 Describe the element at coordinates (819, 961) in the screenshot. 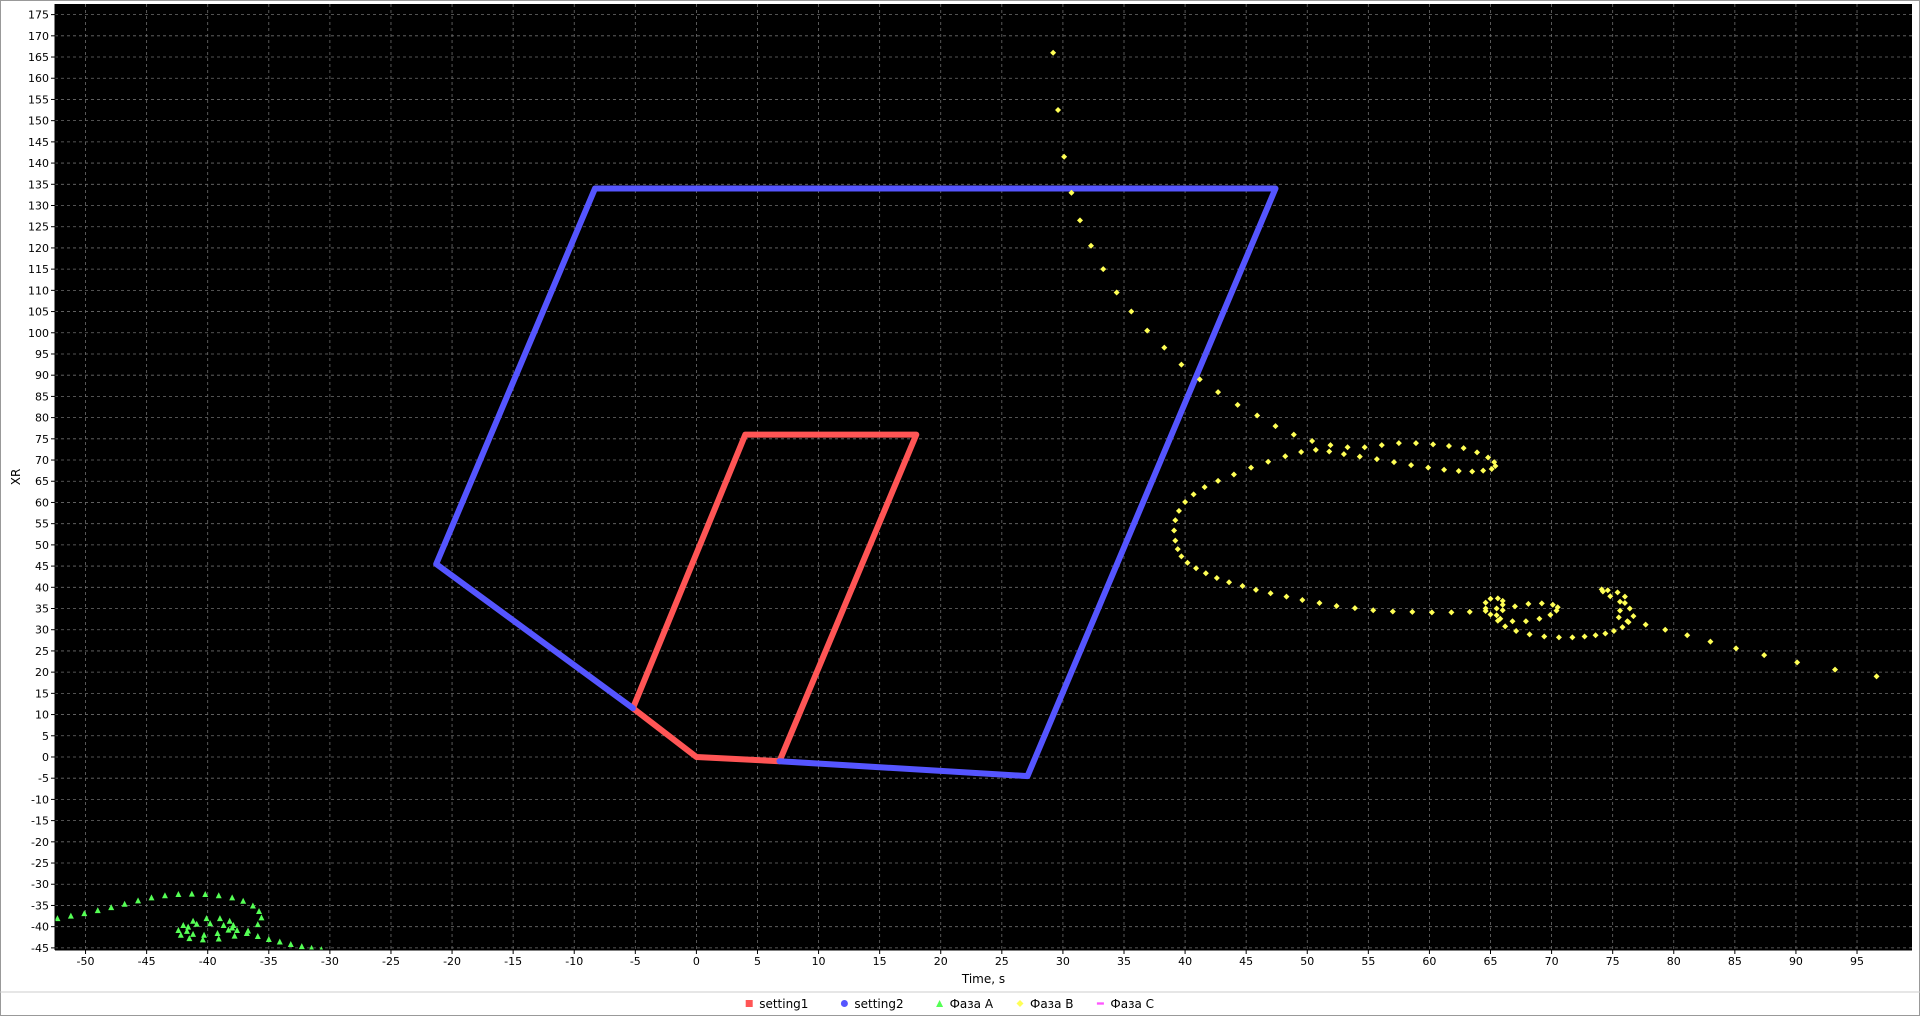

I see `x-tick-label: 10` at that location.